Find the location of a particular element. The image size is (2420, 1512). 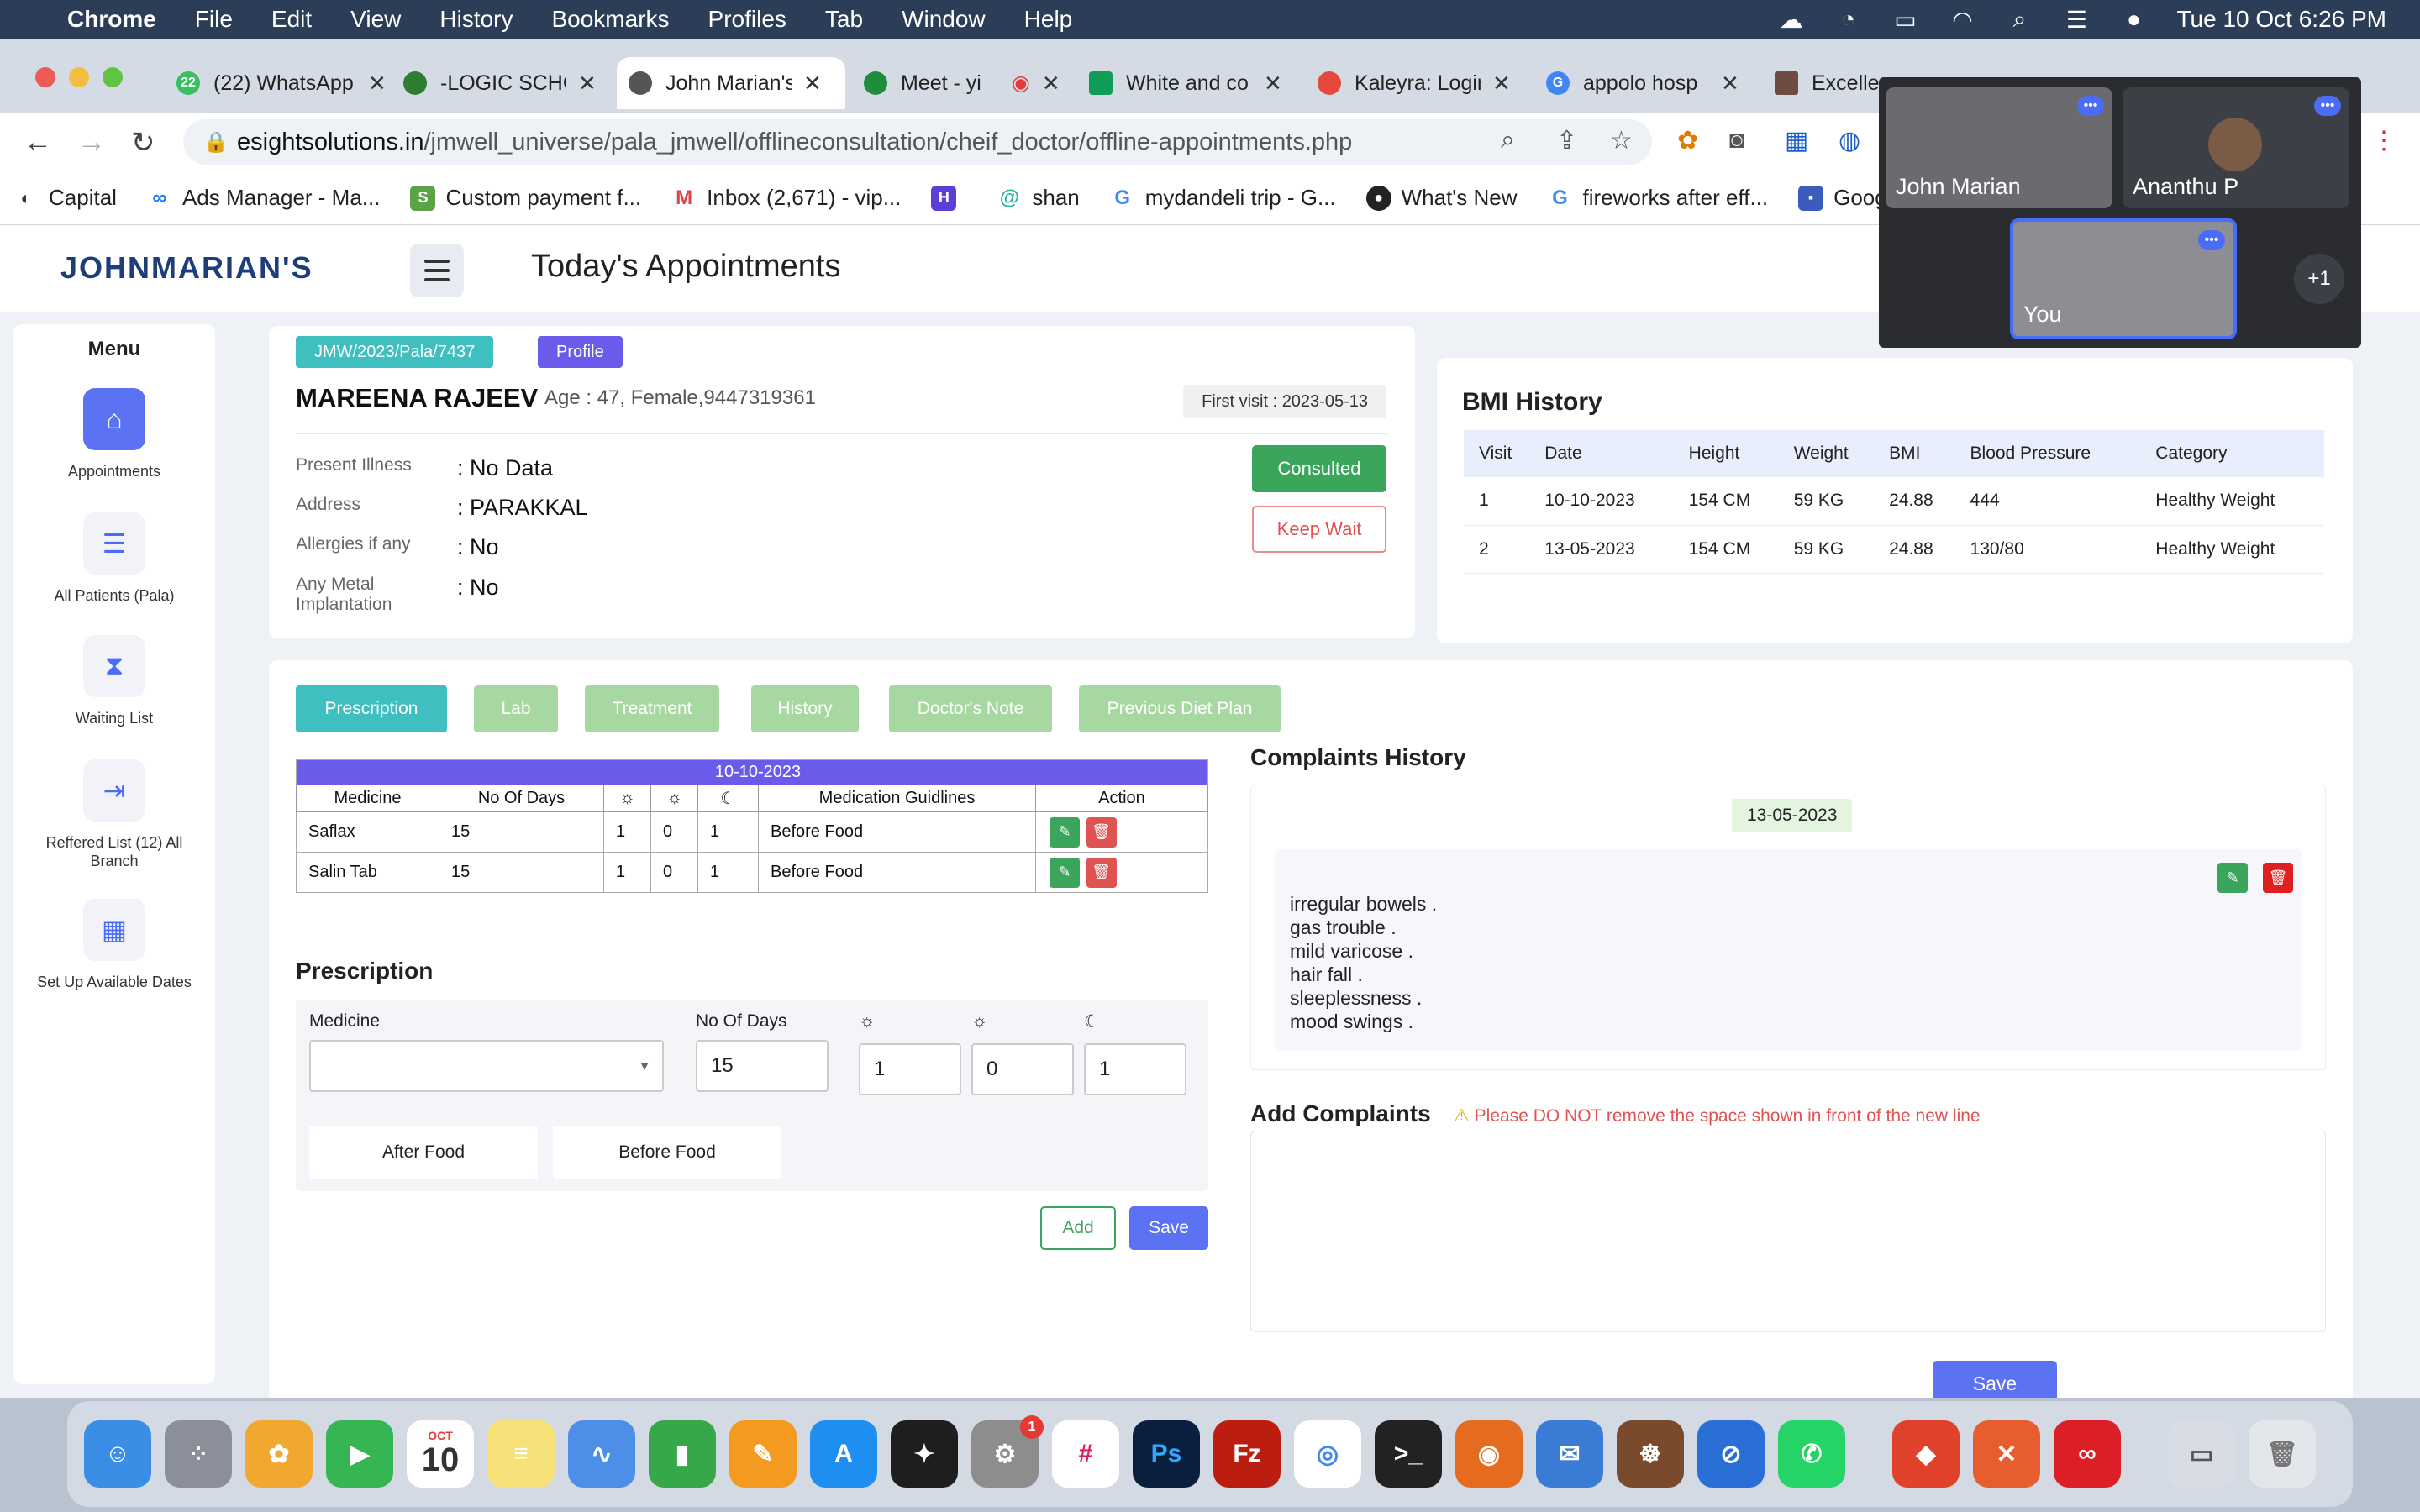

siri-icon: ● is located at coordinates (2133, 19).